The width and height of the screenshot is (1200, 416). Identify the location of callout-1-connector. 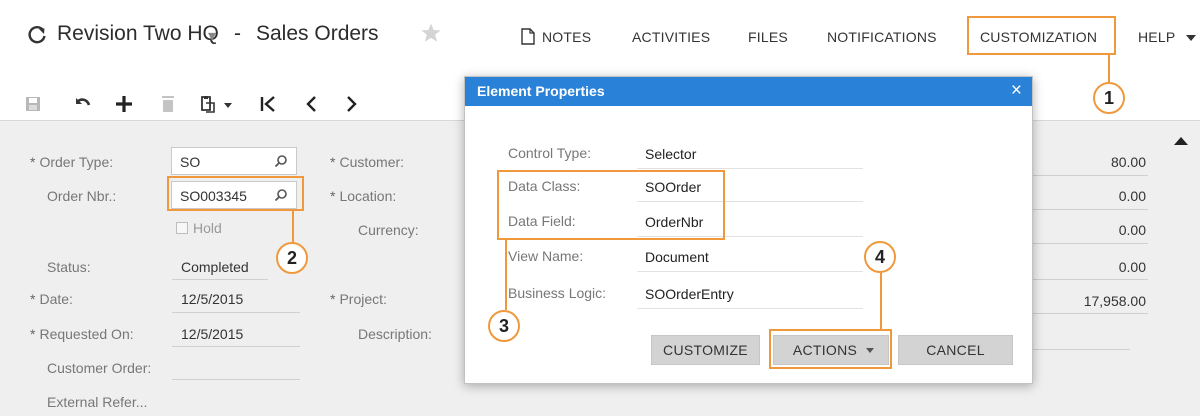
(1109, 68).